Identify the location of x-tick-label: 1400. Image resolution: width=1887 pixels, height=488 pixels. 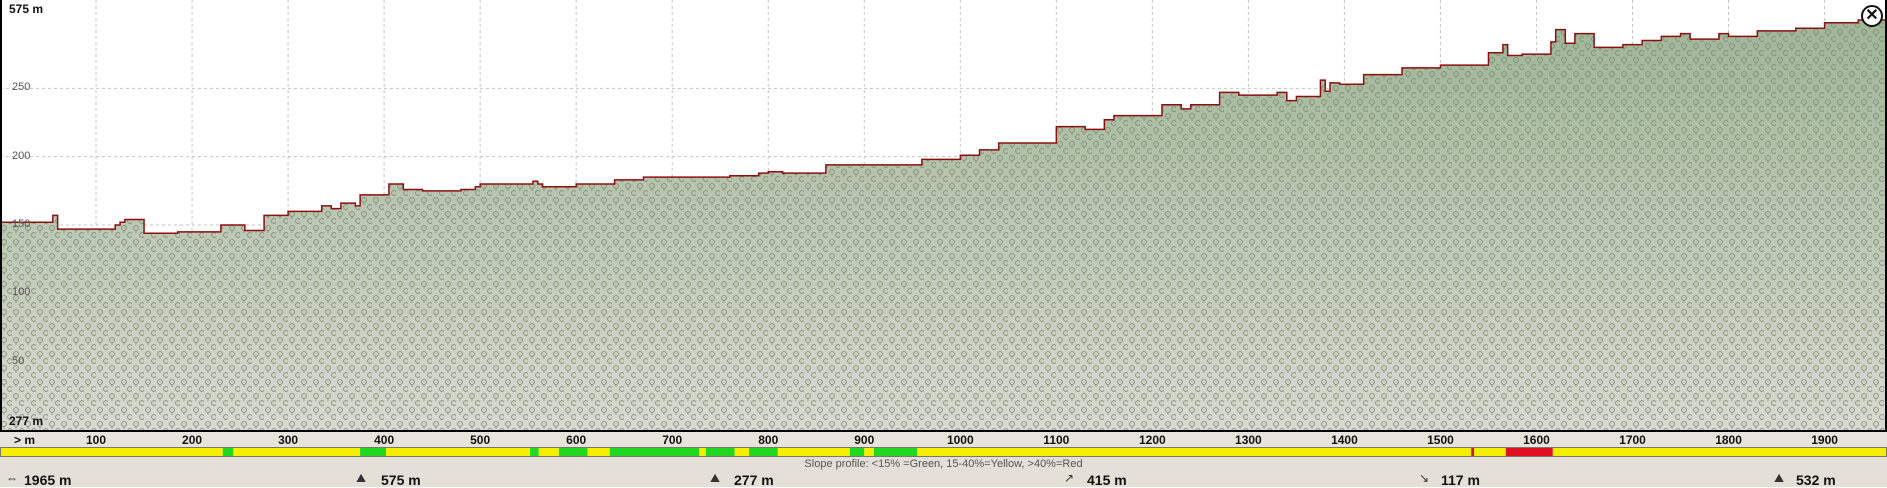
(1344, 440).